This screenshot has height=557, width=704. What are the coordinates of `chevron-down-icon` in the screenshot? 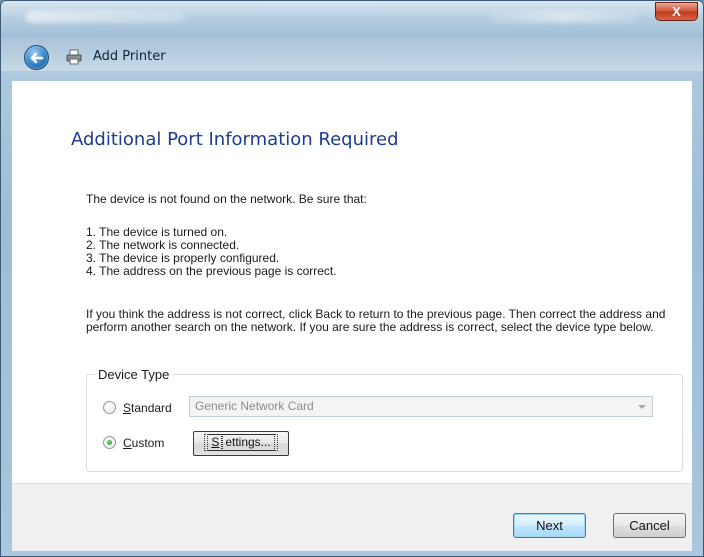 It's located at (642, 407).